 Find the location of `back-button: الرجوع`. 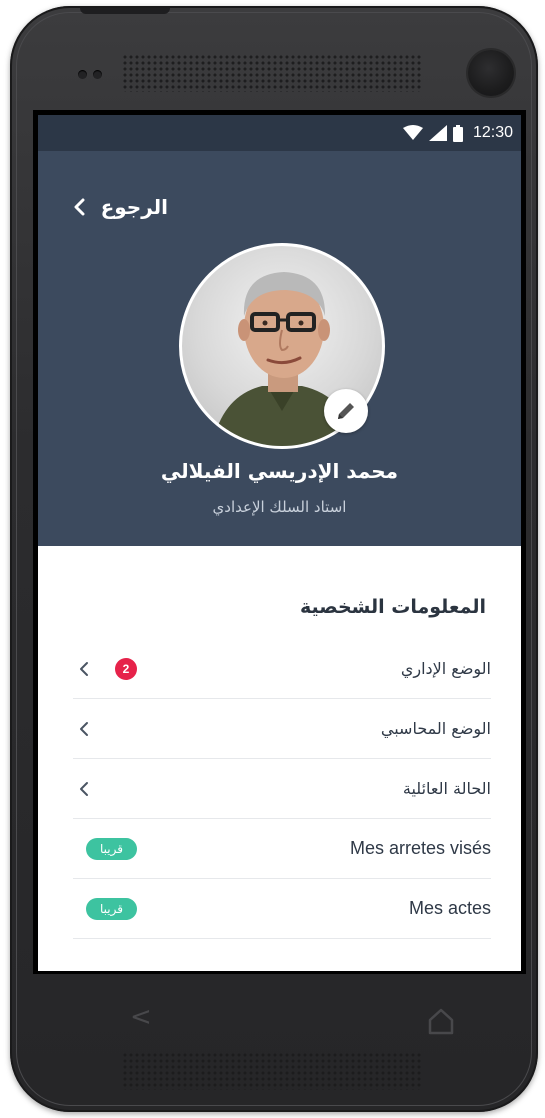

back-button: الرجوع is located at coordinates (120, 207).